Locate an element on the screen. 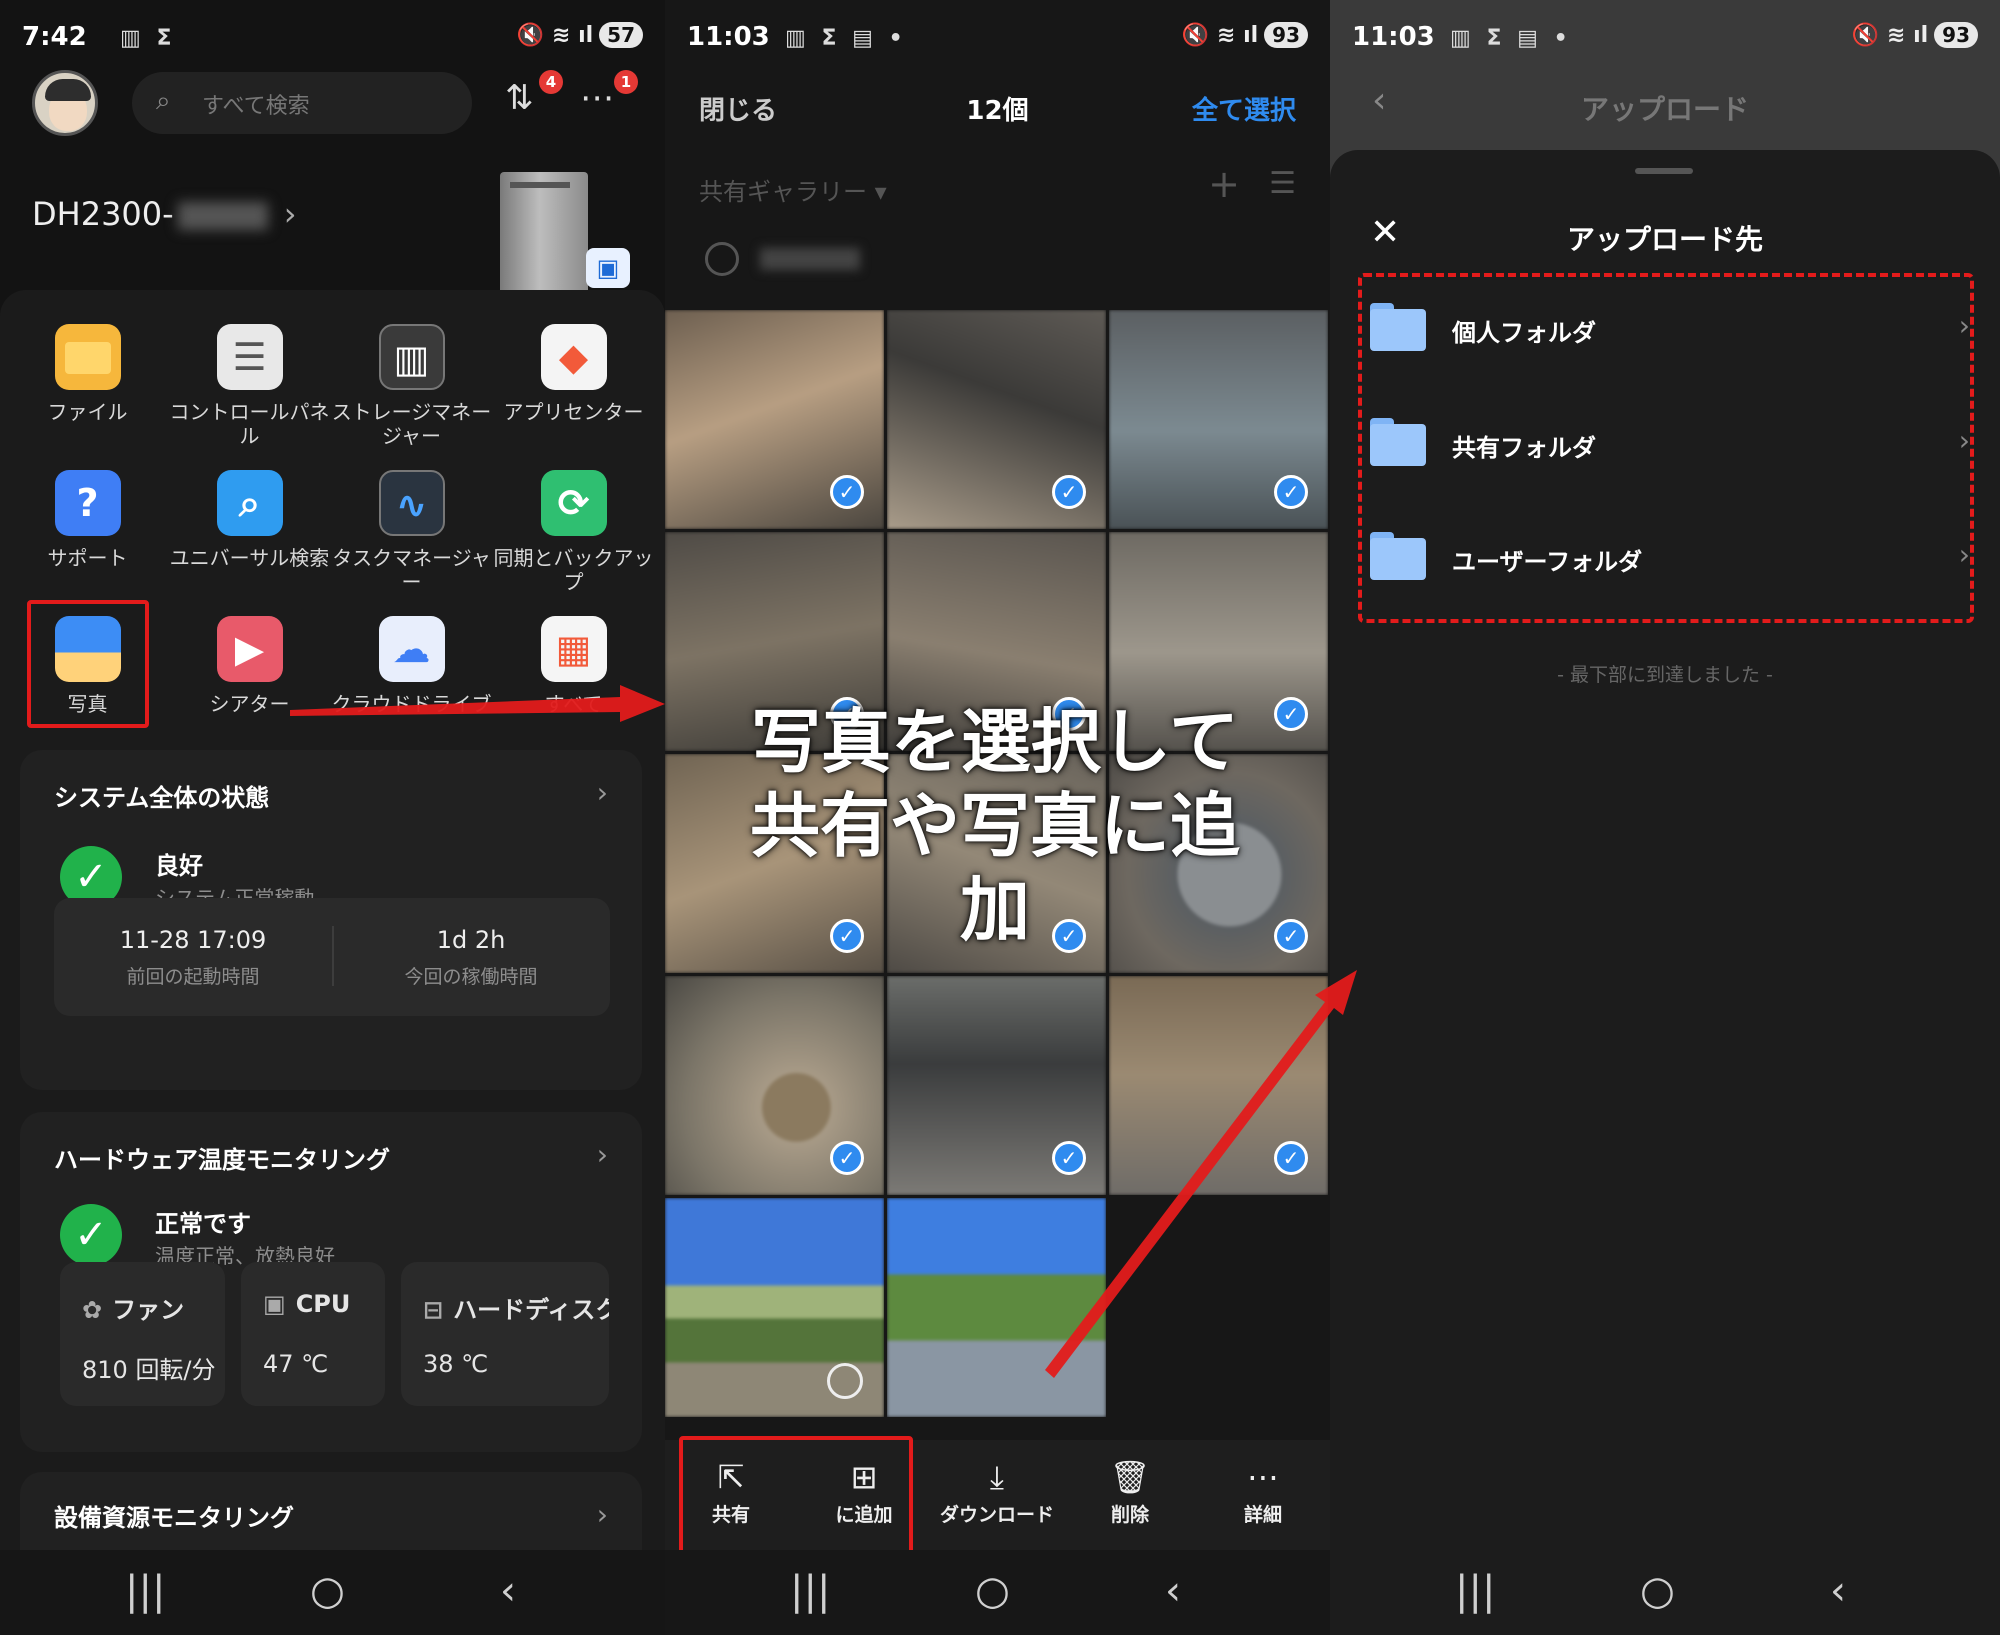 The height and width of the screenshot is (1635, 2000). arrow-add-to-upload is located at coordinates (1201, 1174).